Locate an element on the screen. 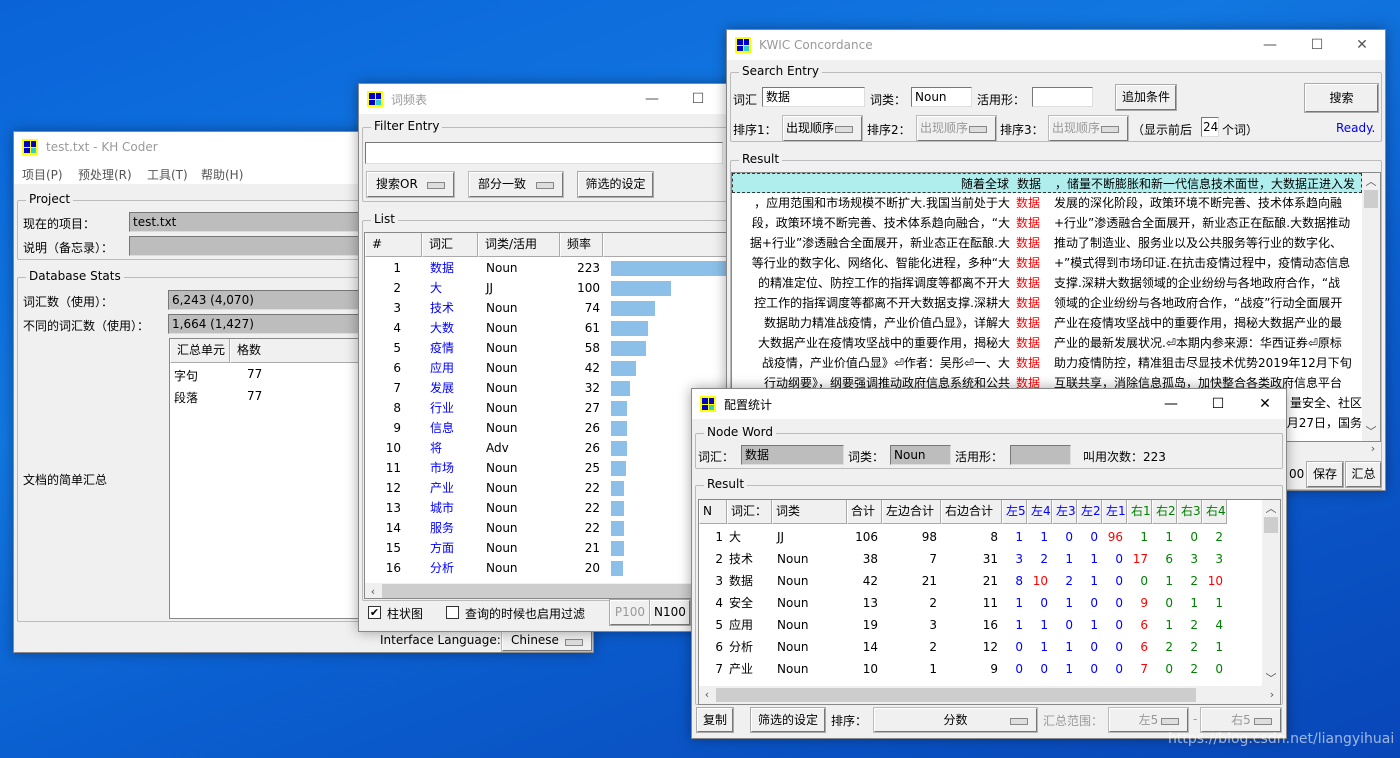 This screenshot has height=758, width=1400. col-header: N is located at coordinates (713, 512).